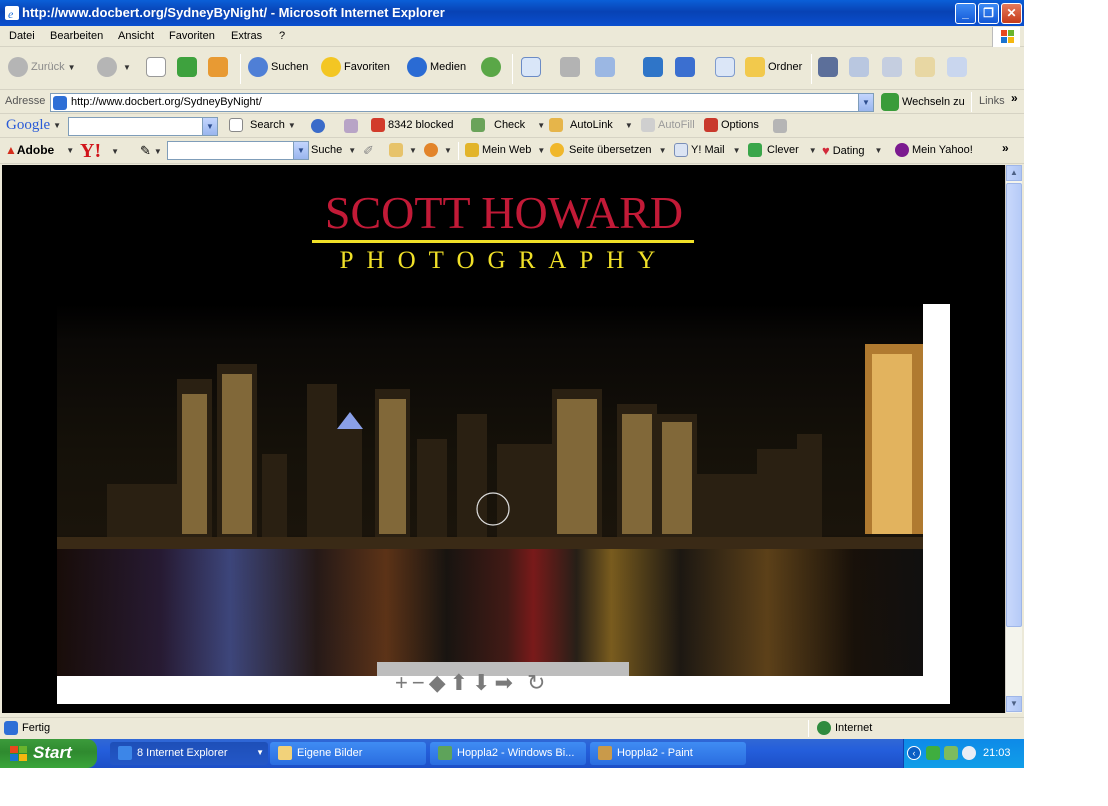 The height and width of the screenshot is (806, 1108). What do you see at coordinates (258, 67) in the screenshot?
I see `search-icon` at bounding box center [258, 67].